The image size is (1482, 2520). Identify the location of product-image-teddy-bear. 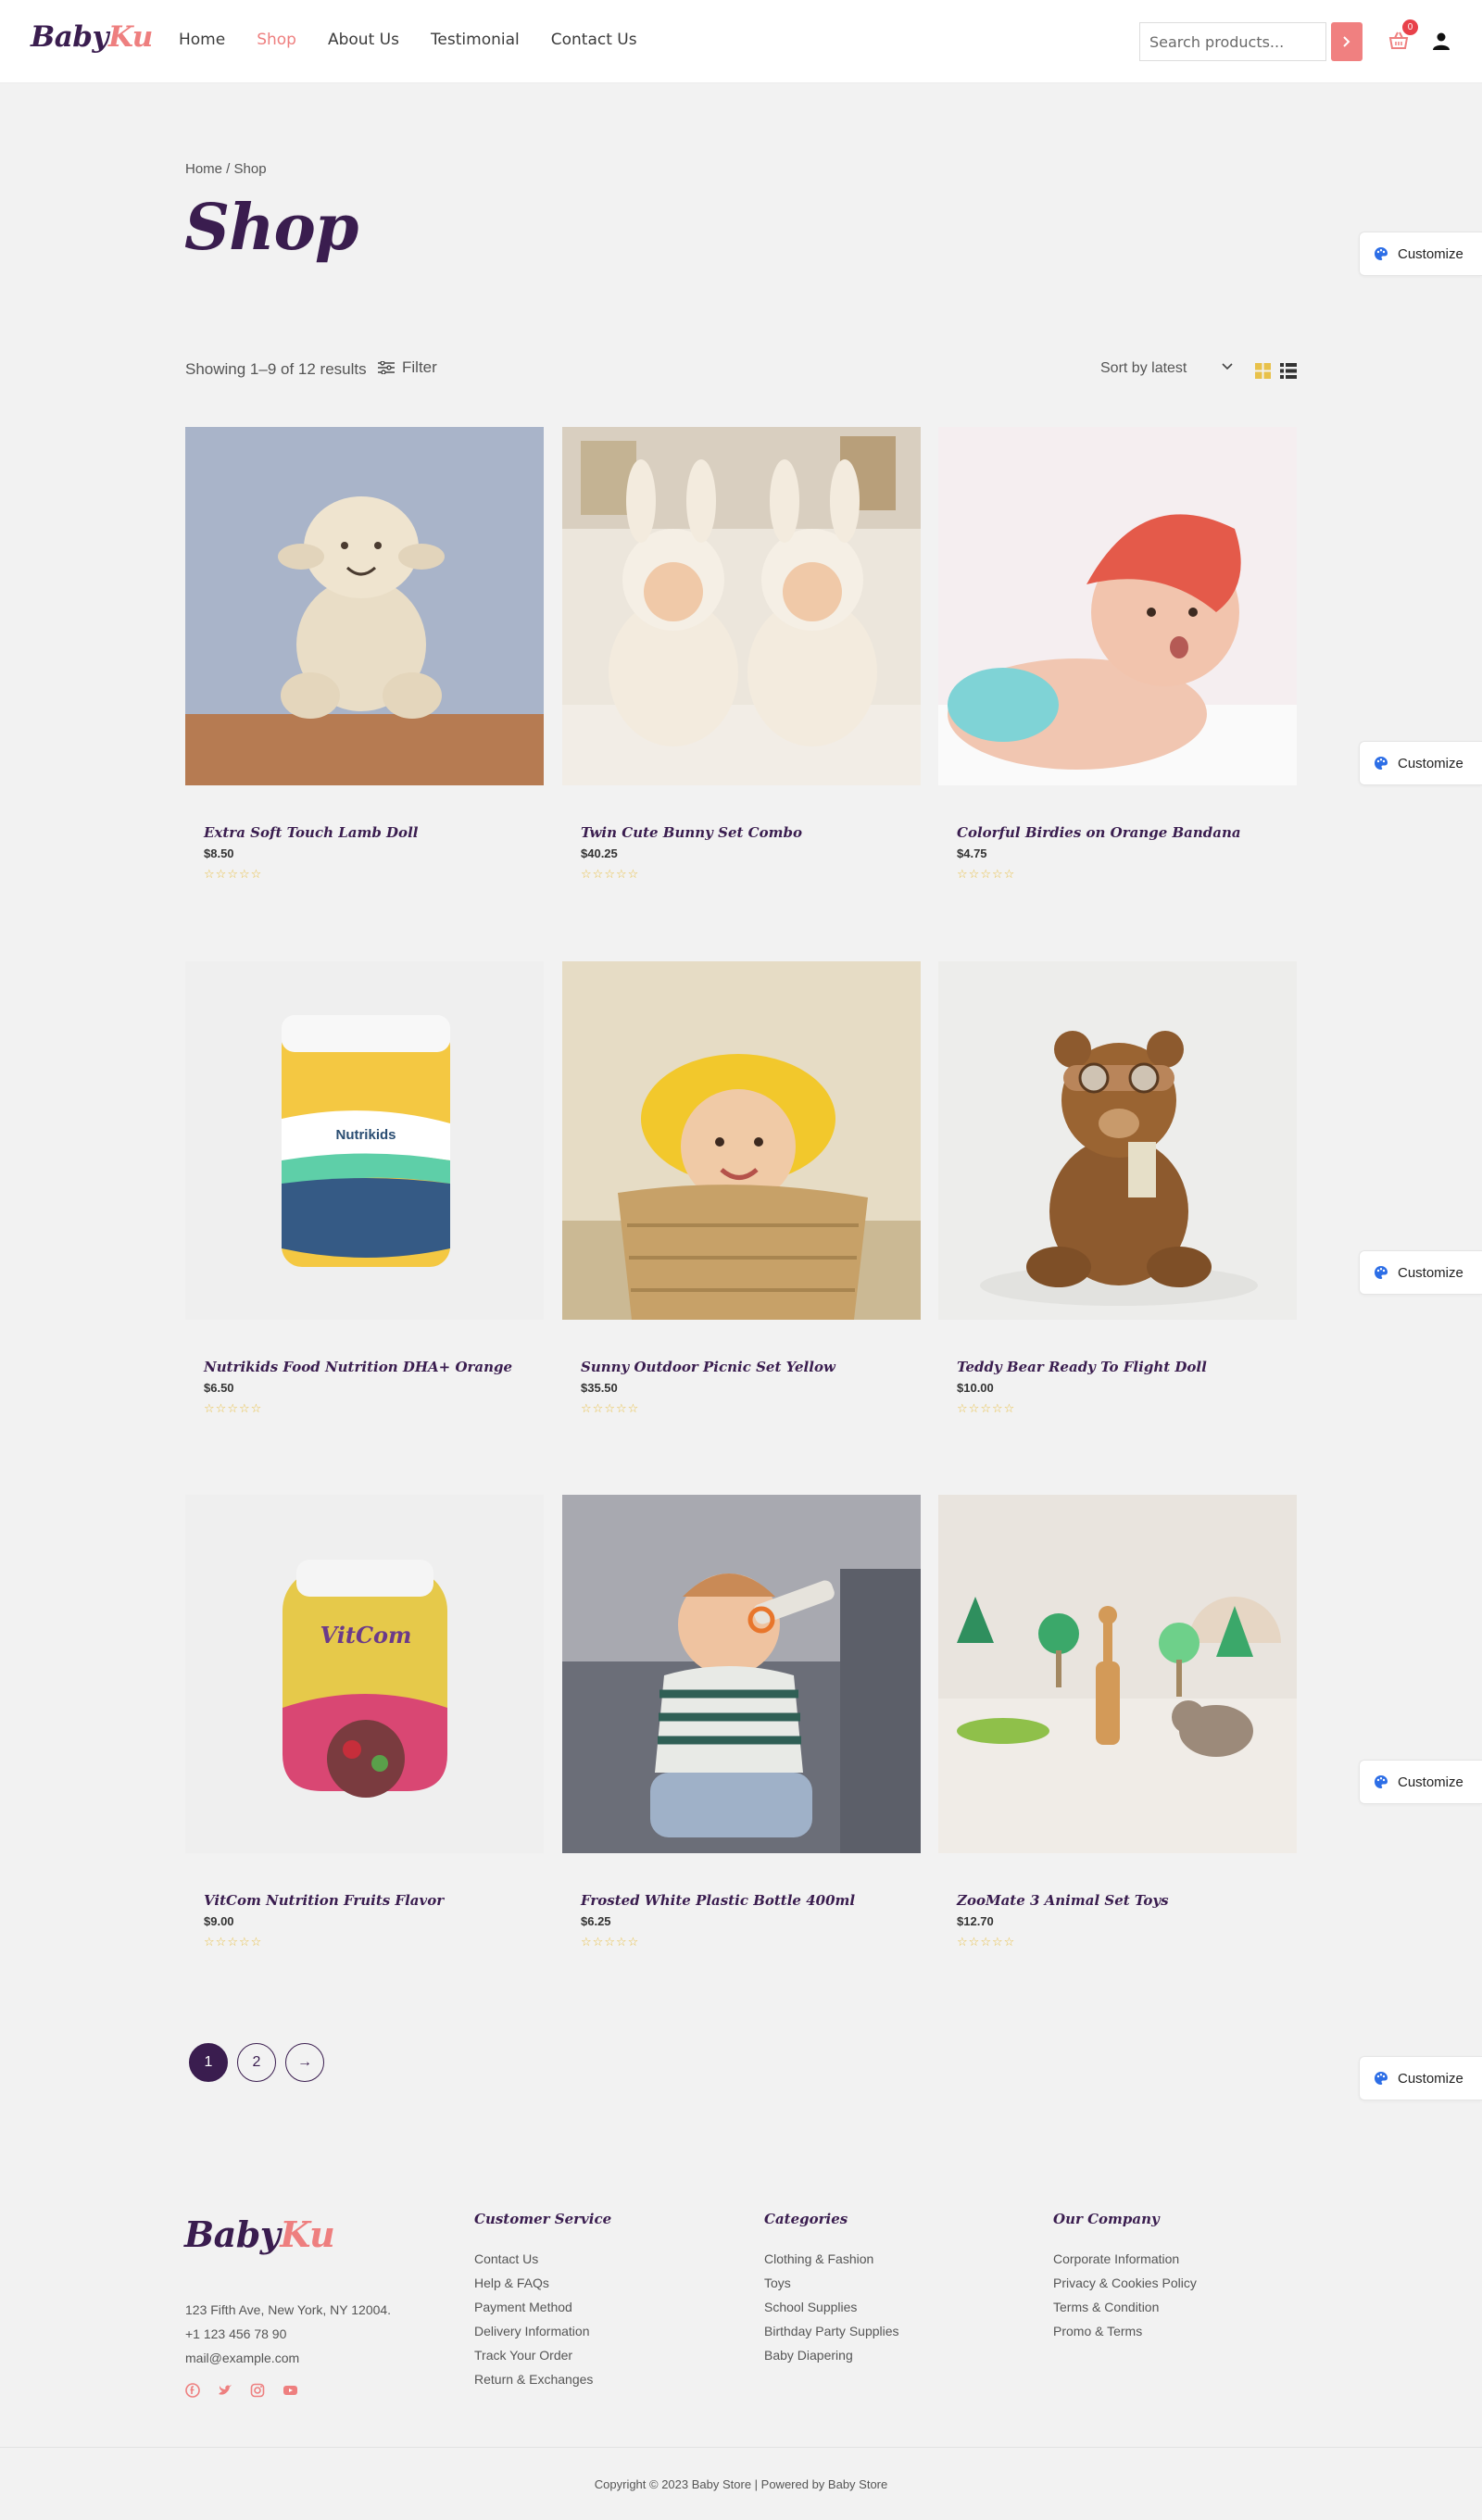
(1117, 1140).